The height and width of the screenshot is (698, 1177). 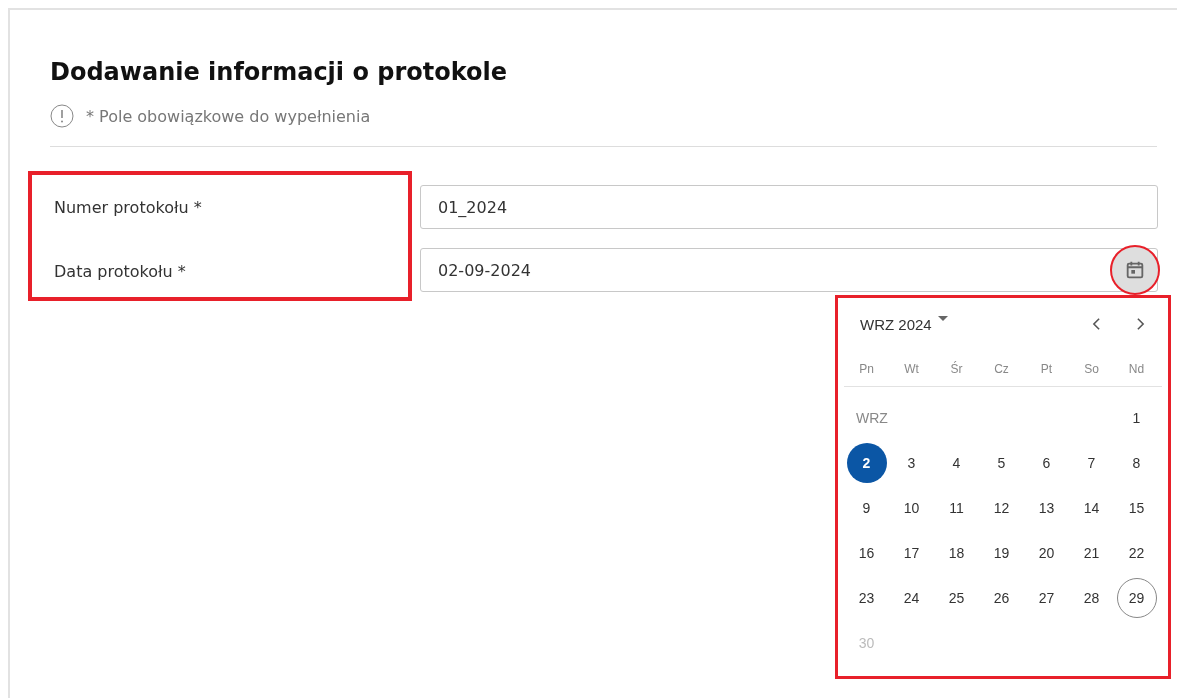 I want to click on calendar-day: 21, so click(x=1091, y=552).